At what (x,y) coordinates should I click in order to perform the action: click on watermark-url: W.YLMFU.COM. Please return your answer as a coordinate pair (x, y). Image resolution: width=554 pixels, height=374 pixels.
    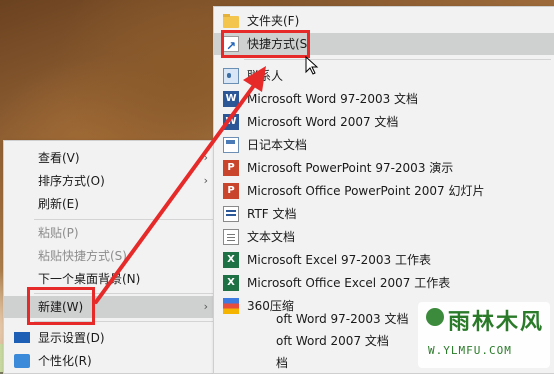
    Looking at the image, I should click on (470, 350).